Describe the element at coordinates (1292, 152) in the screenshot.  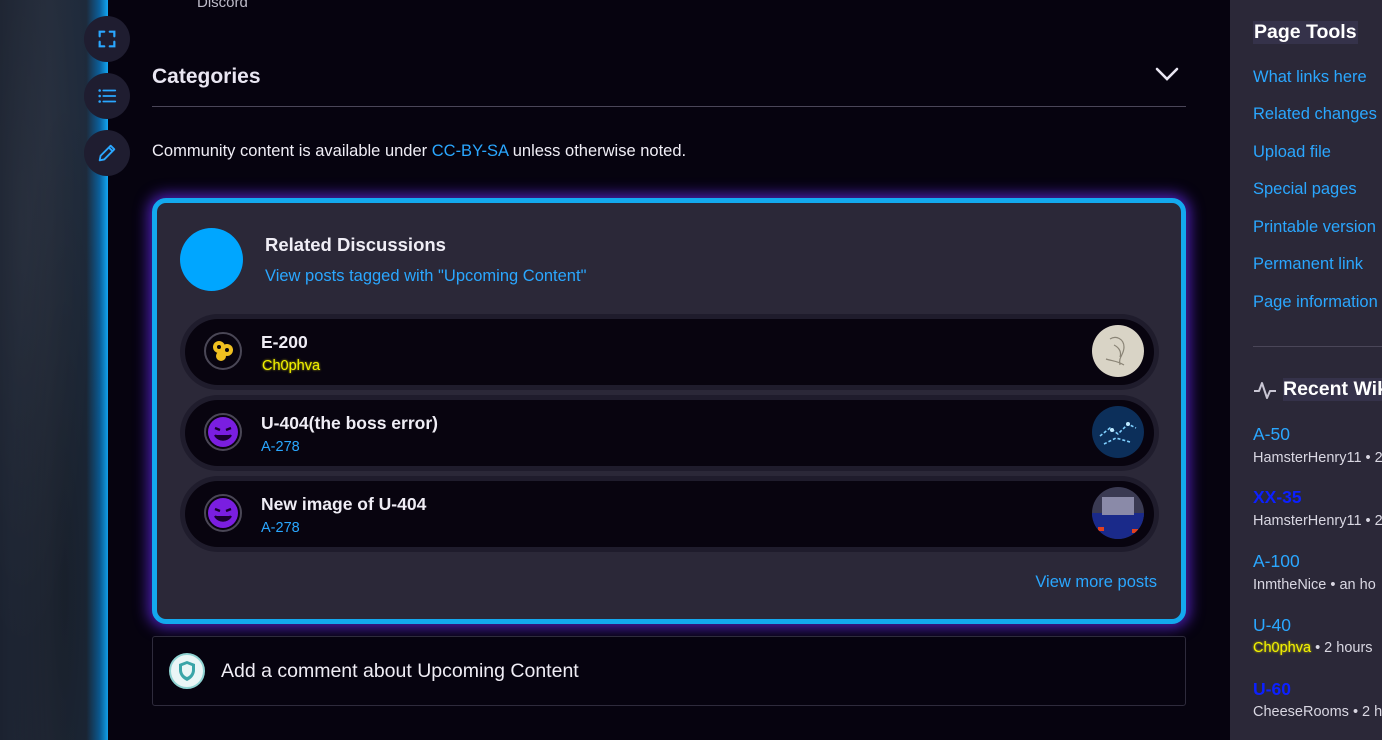
I see `tool-link-upload-file: Upload file` at that location.